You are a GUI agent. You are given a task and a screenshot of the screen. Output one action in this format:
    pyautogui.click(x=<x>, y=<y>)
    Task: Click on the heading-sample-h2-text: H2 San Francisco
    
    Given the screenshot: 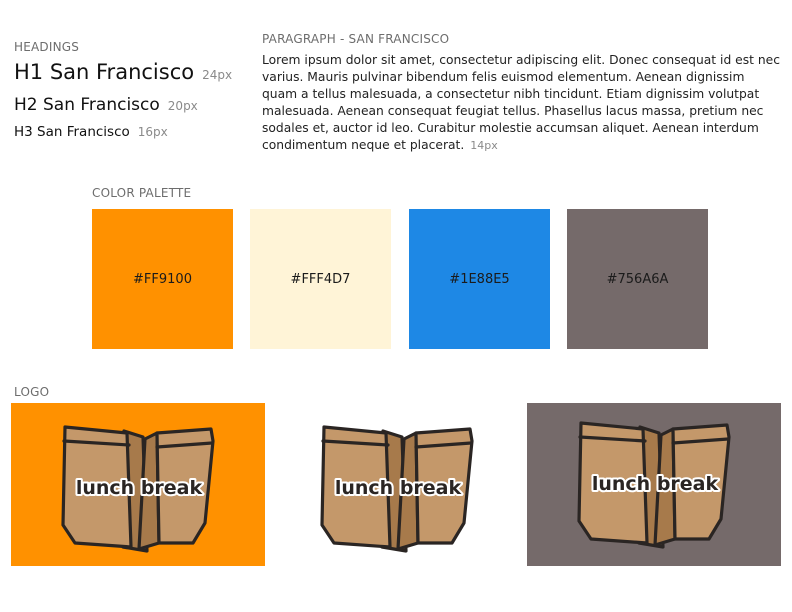 What is the action you would take?
    pyautogui.click(x=87, y=105)
    